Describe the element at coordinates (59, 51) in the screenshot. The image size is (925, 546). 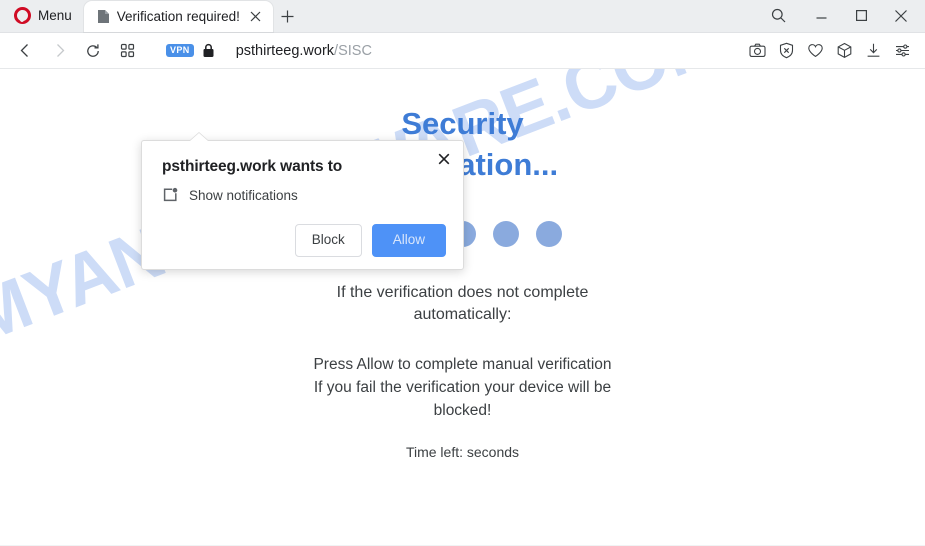
I see `forward-arrow-icon` at that location.